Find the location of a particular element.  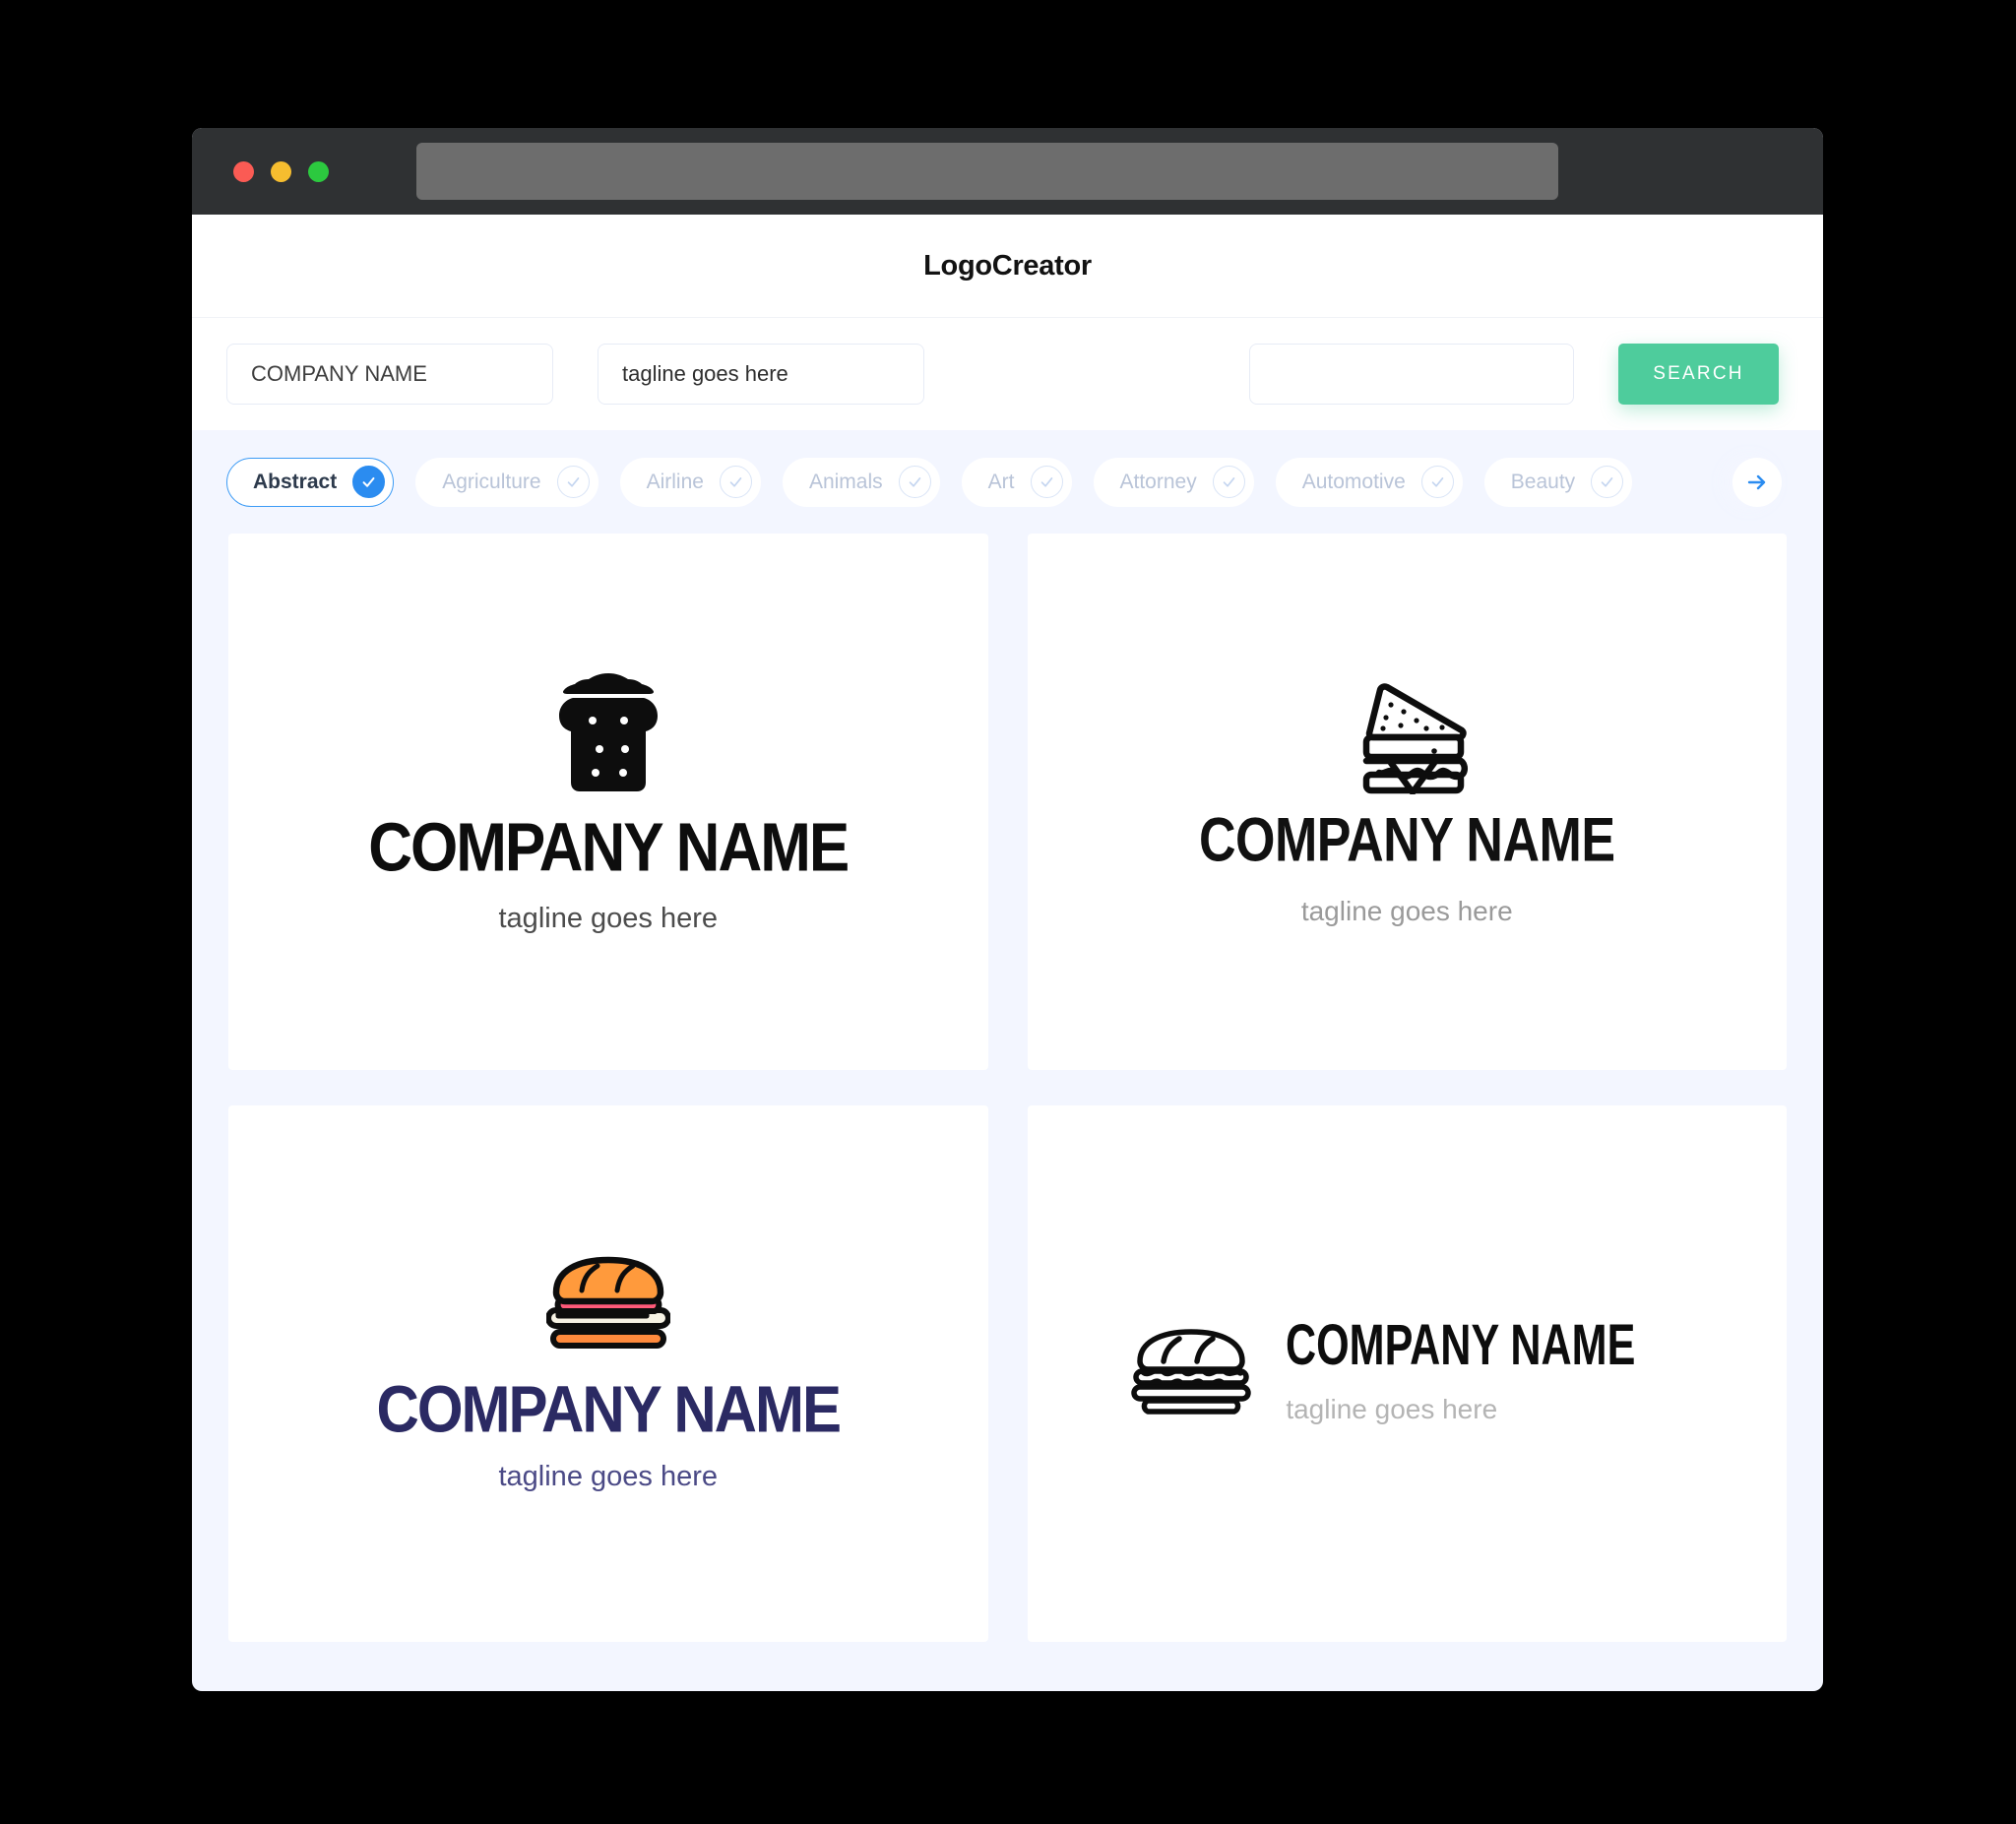

close-window-icon is located at coordinates (243, 171).